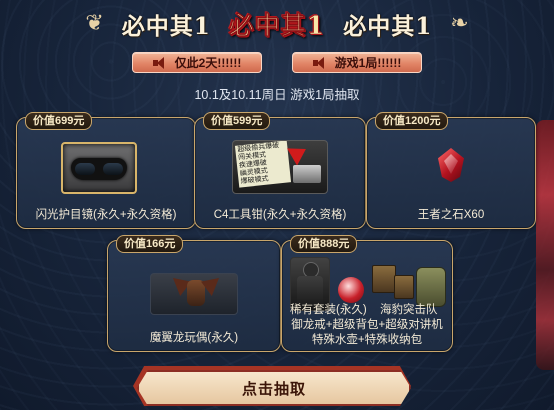  What do you see at coordinates (94, 23) in the screenshot?
I see `left-swirl-icon: ❦` at bounding box center [94, 23].